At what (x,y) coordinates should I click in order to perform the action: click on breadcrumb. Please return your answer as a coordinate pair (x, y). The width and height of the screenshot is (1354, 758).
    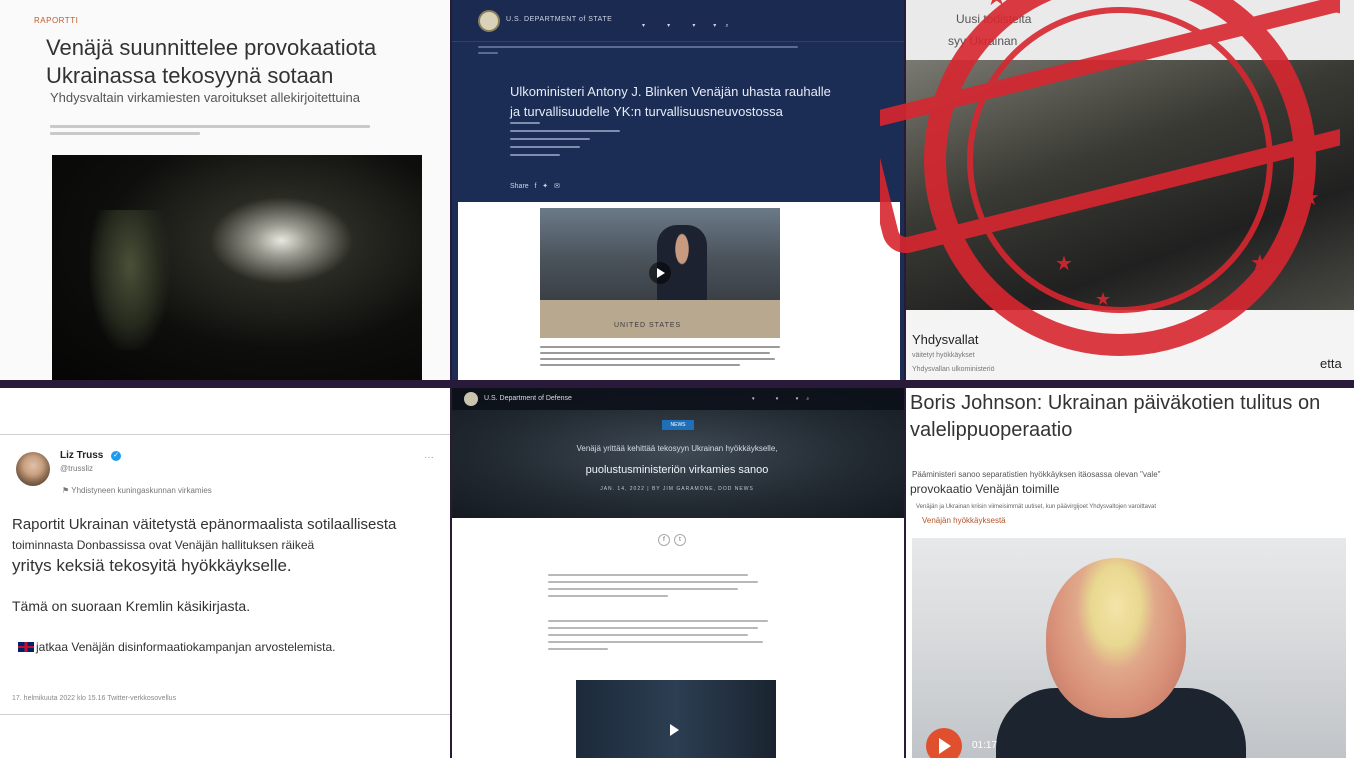
    Looking at the image, I should click on (638, 51).